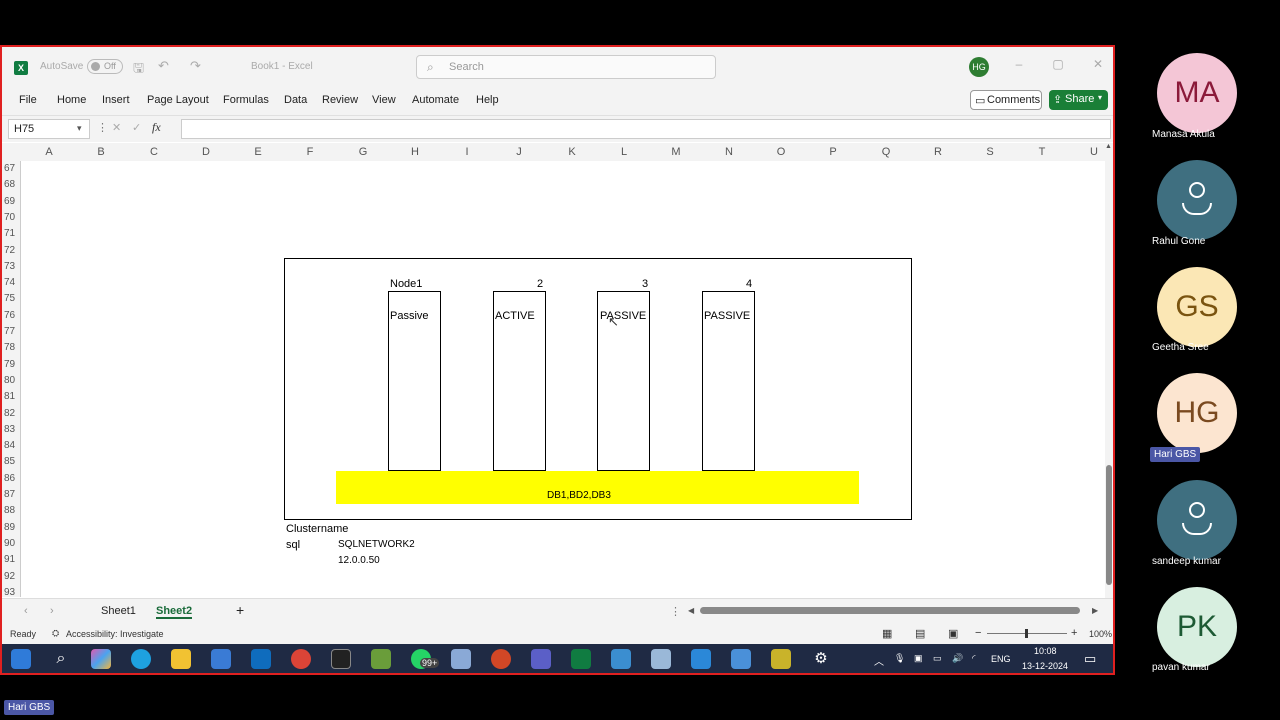  Describe the element at coordinates (9, 347) in the screenshot. I see `row-header: 78` at that location.